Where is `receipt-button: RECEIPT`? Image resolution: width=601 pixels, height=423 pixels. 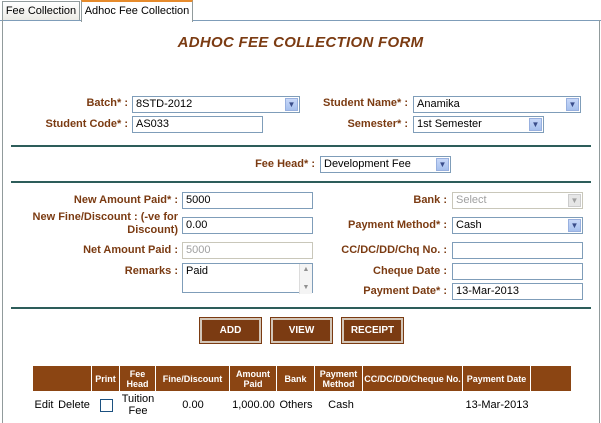
receipt-button: RECEIPT is located at coordinates (372, 330).